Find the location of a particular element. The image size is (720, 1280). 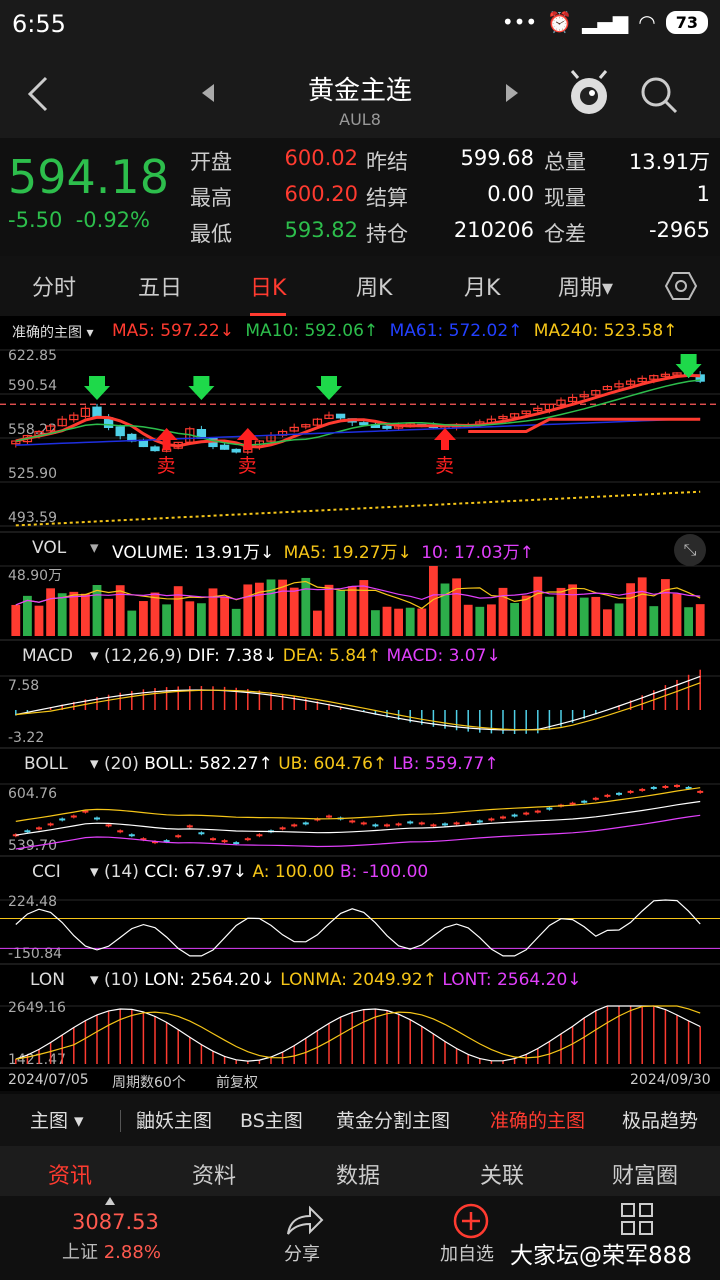

lon-ma-line is located at coordinates (358, 1032).